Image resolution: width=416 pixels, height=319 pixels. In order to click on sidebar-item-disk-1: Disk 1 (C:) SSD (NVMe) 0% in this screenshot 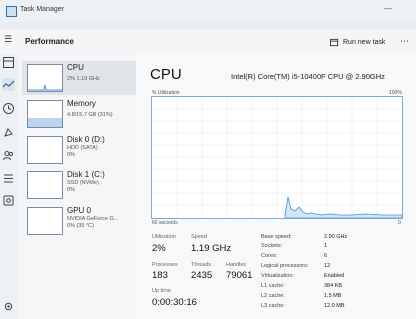, I will do `click(86, 185)`.